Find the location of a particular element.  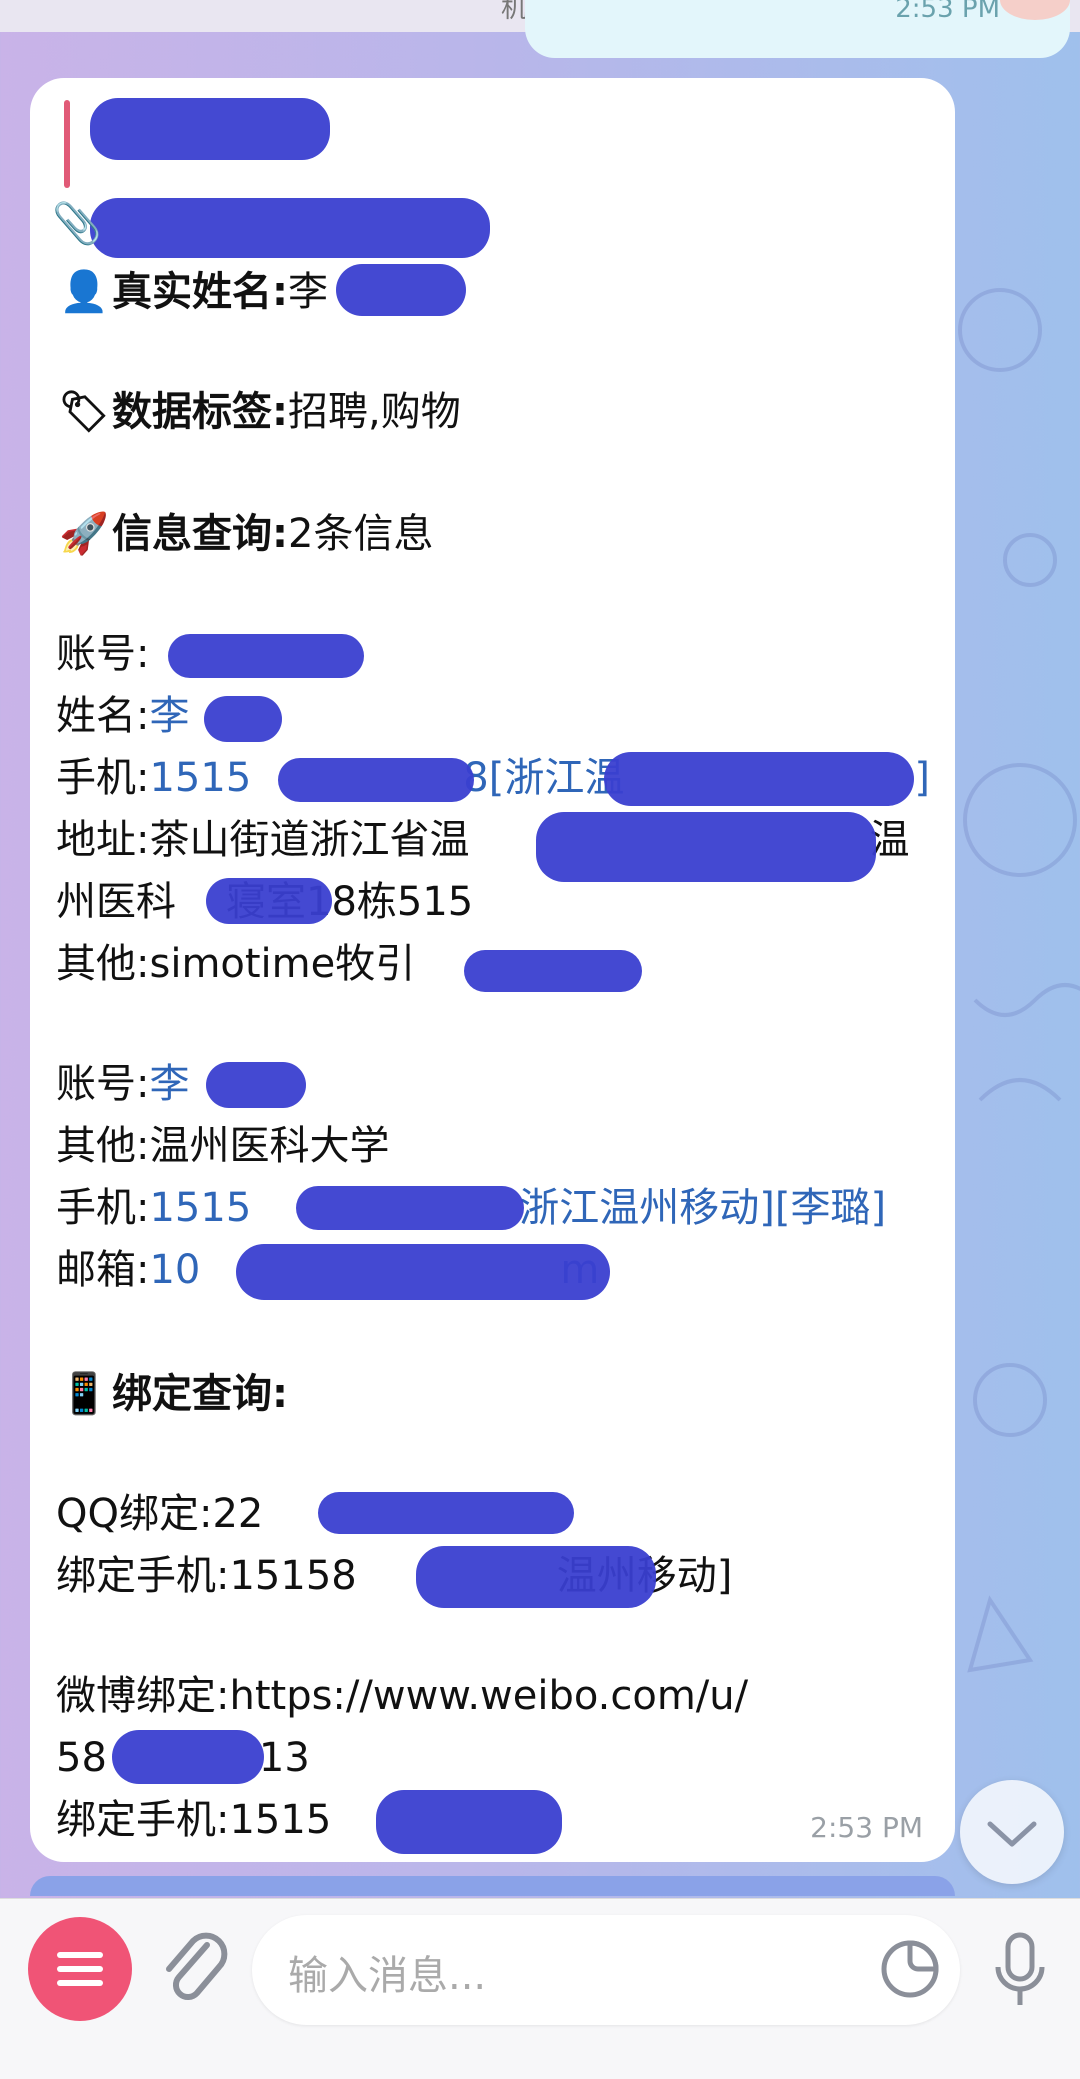

record1-account: 账号: is located at coordinates (103, 654).